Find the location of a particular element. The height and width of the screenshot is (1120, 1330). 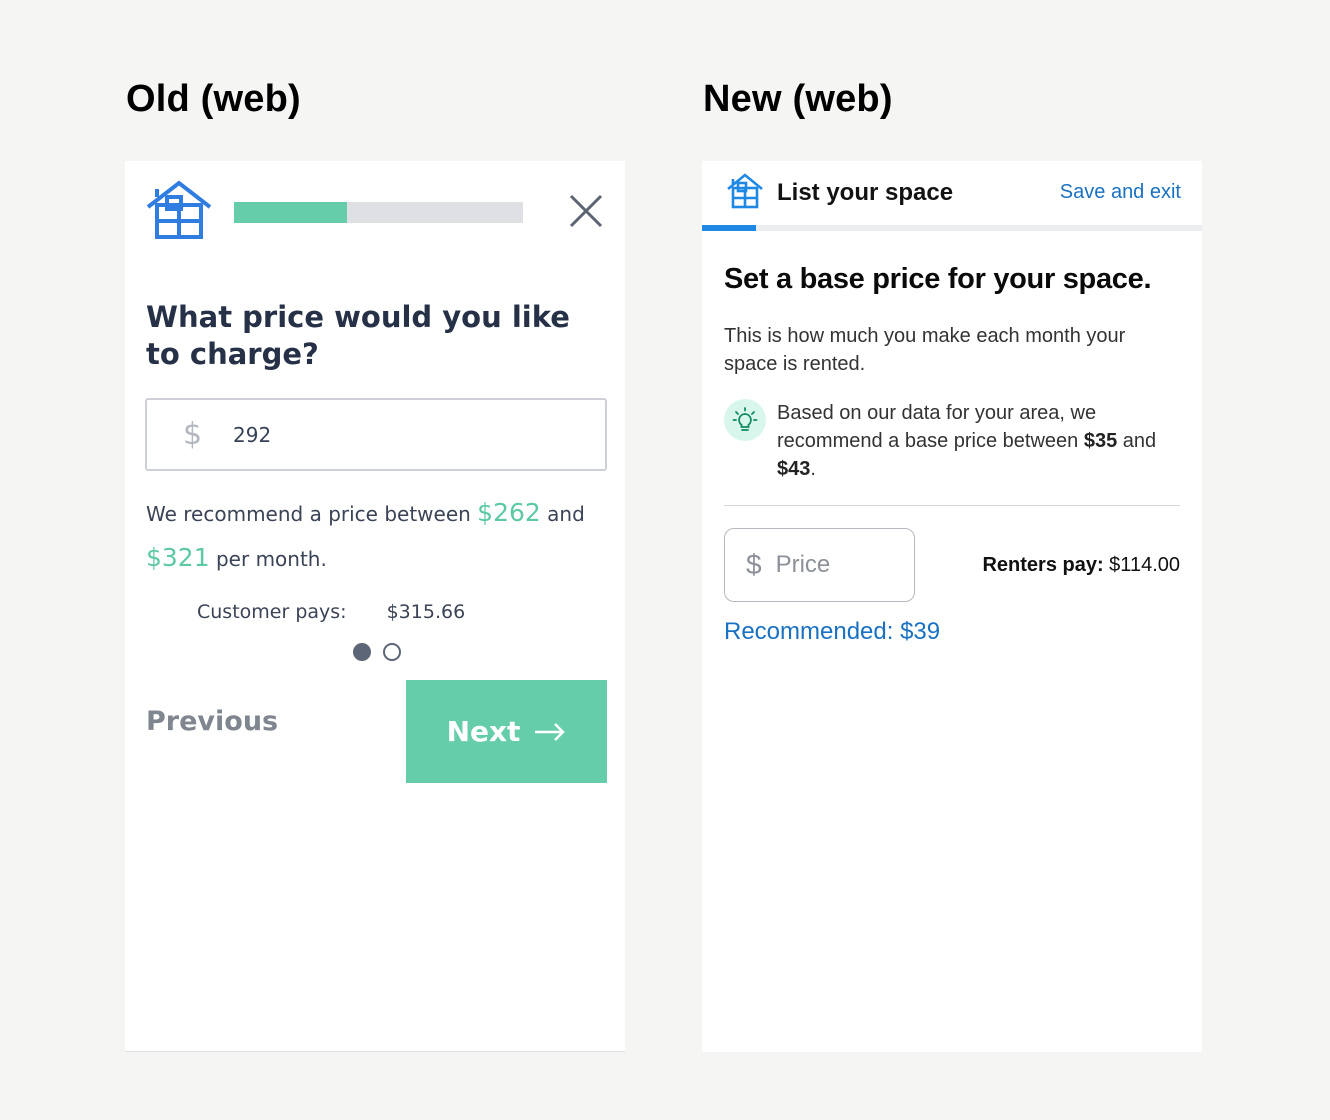

pagination-dots is located at coordinates (377, 652).